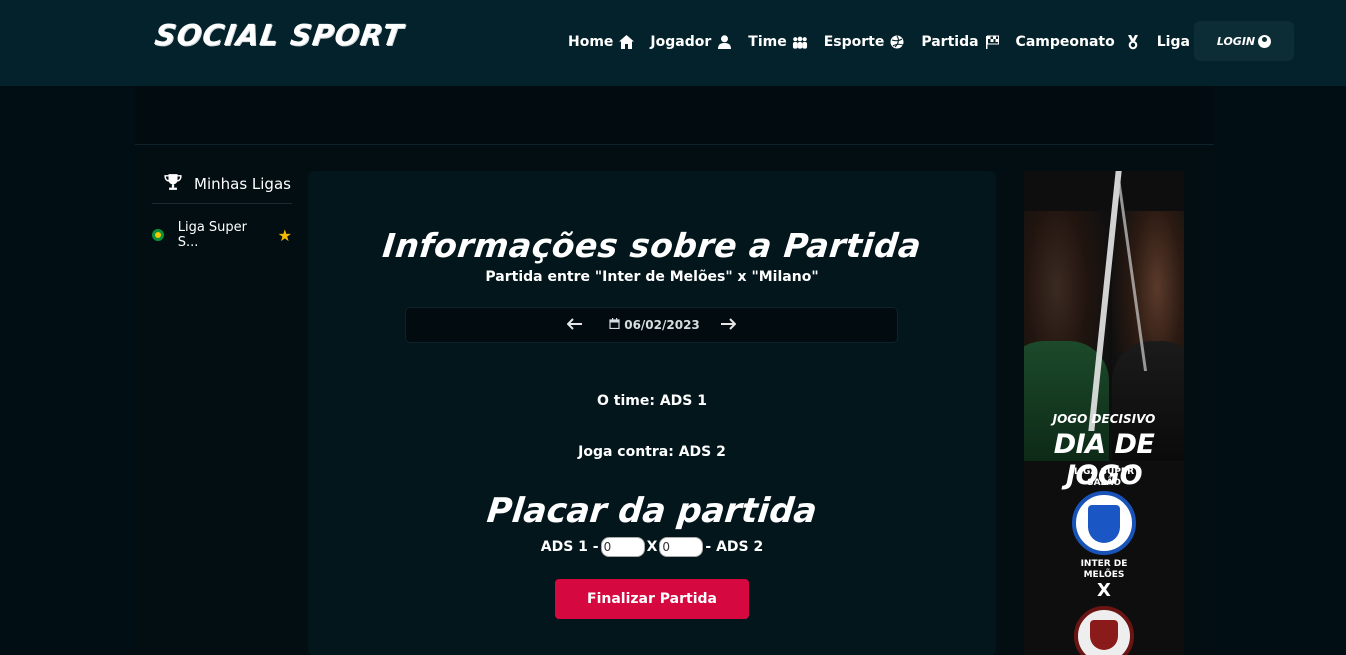  I want to click on users-icon, so click(800, 42).